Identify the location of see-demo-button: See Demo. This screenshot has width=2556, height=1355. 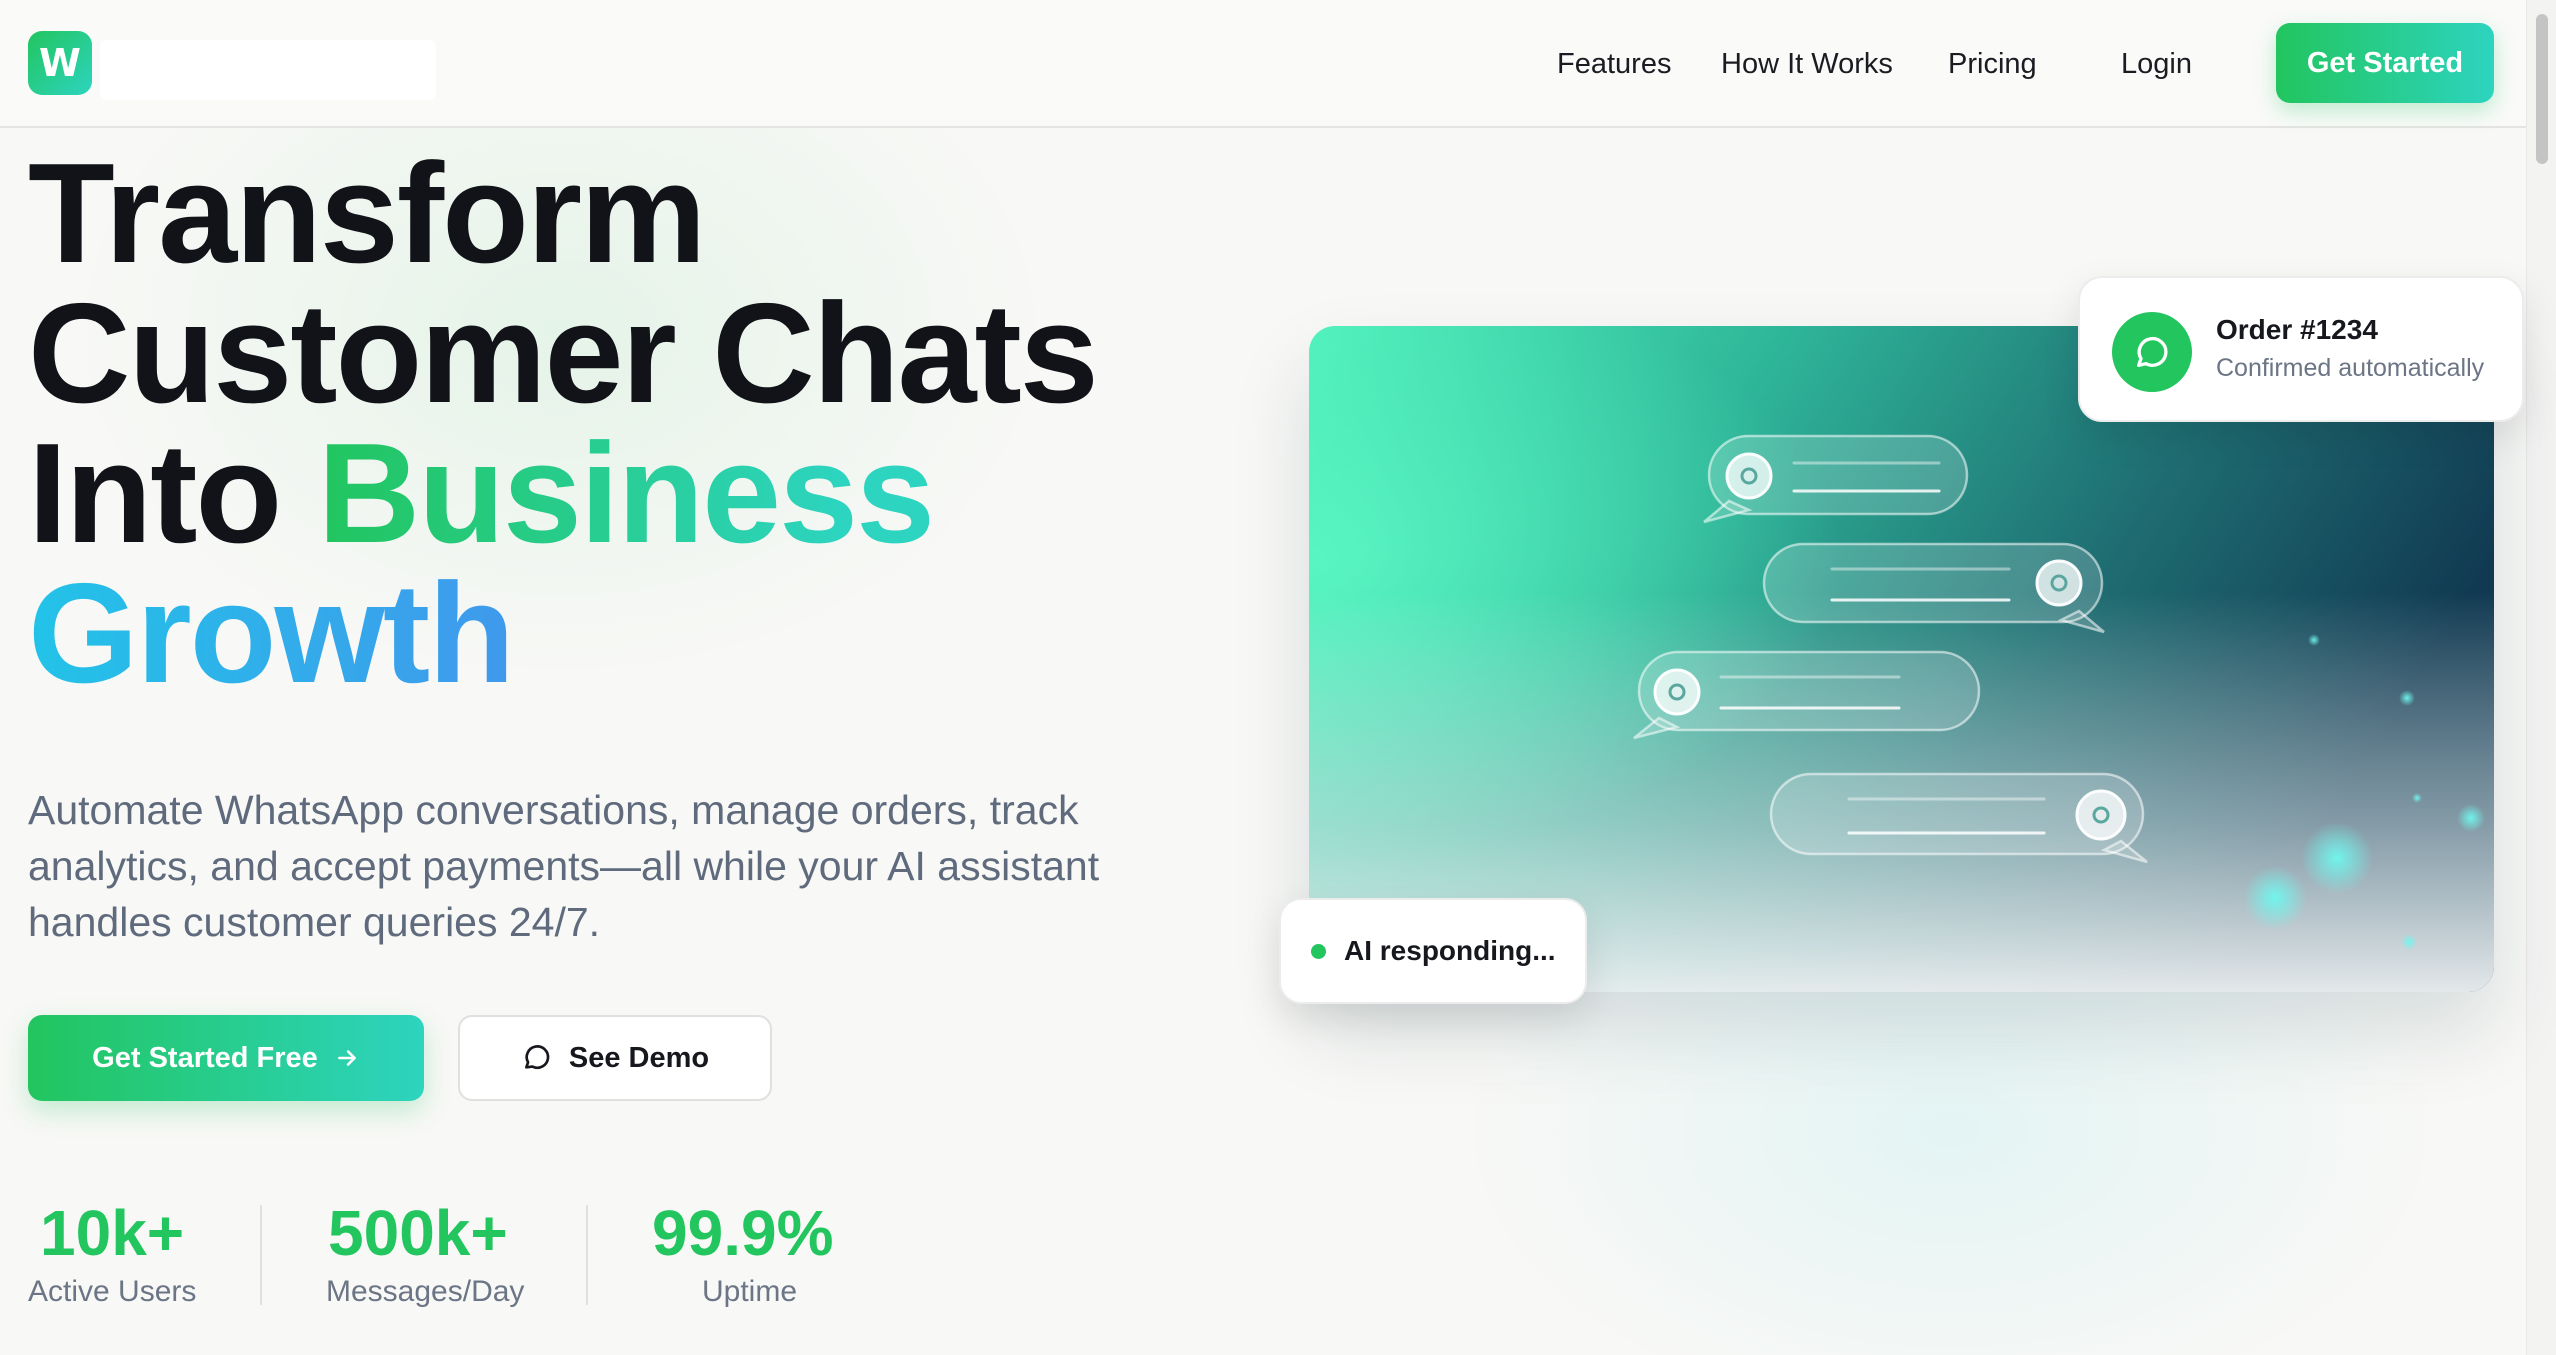
(615, 1058).